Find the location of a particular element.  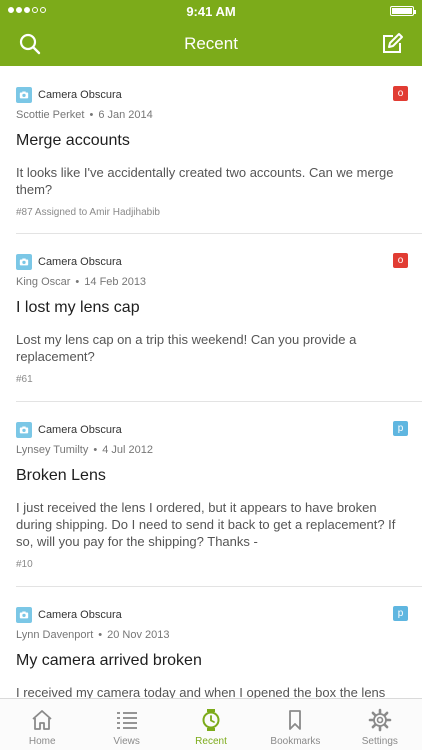

clock-icon is located at coordinates (211, 720).